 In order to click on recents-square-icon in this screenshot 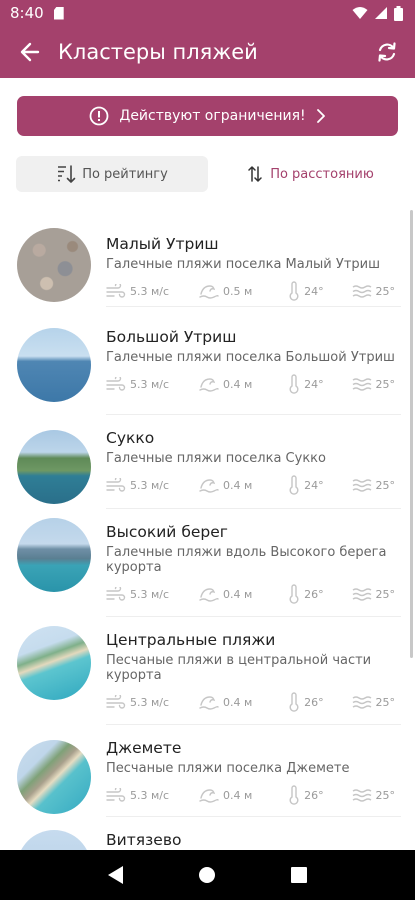, I will do `click(299, 875)`.